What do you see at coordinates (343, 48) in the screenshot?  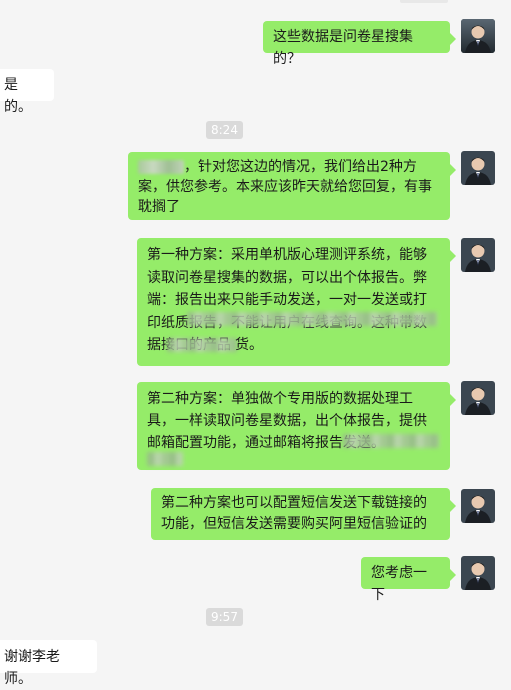 I see `message-text: 这些数据是问卷星搜集的？` at bounding box center [343, 48].